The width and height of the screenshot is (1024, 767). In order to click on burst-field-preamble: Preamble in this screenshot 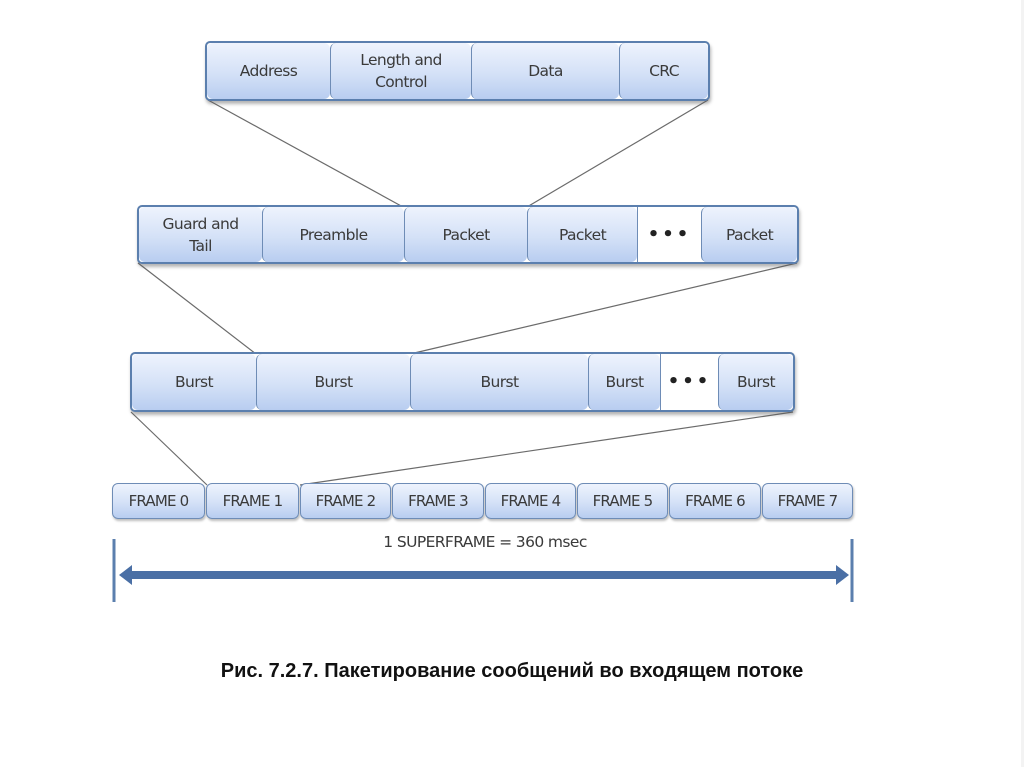, I will do `click(333, 234)`.